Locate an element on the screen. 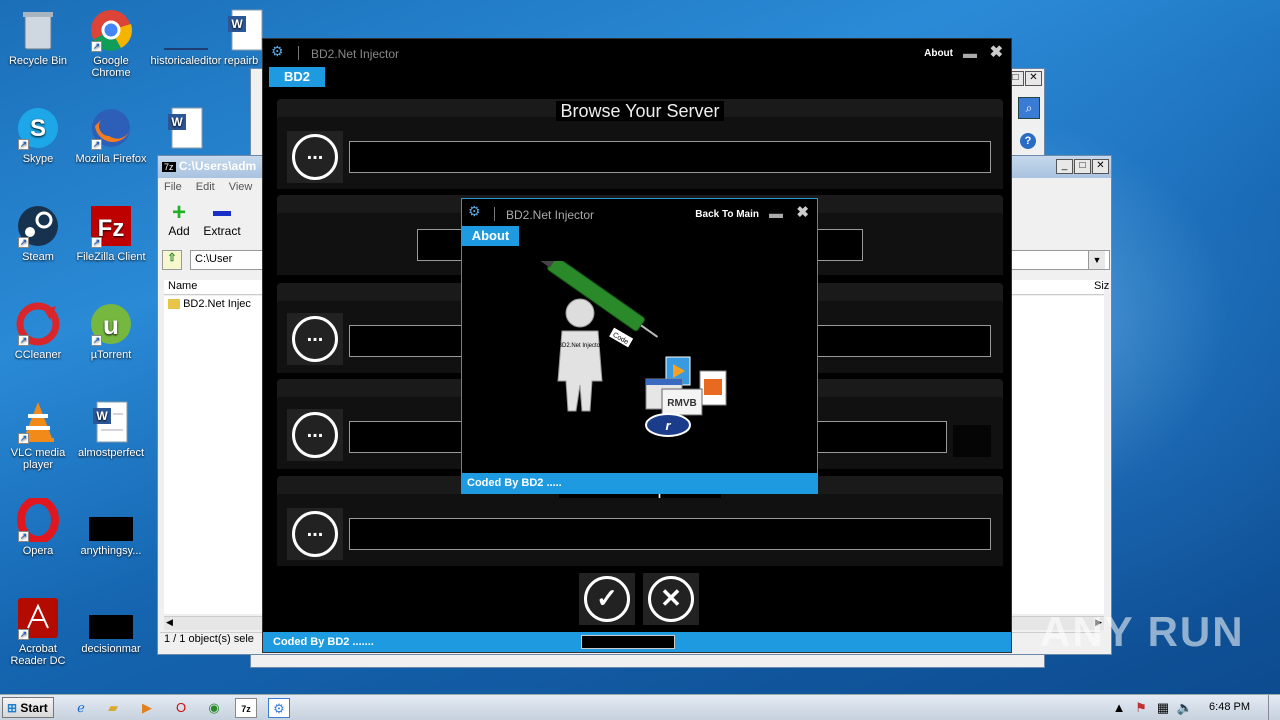  menu-edit: Edit is located at coordinates (205, 187).